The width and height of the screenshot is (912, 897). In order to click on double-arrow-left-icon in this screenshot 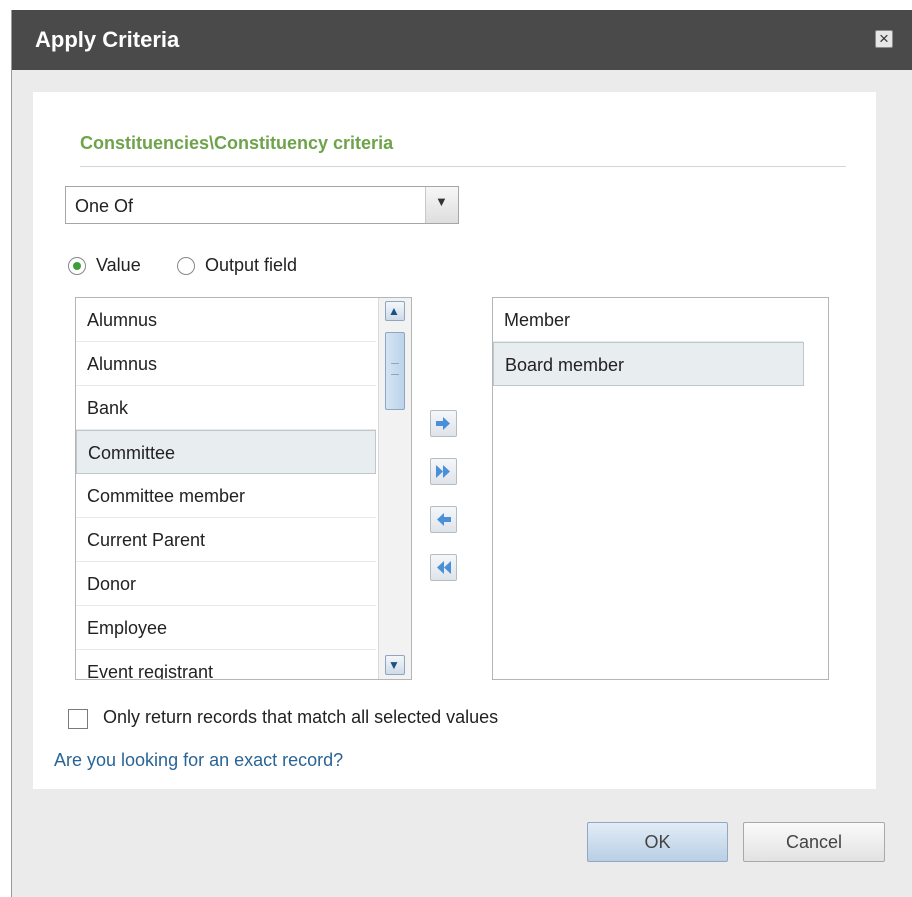, I will do `click(444, 567)`.